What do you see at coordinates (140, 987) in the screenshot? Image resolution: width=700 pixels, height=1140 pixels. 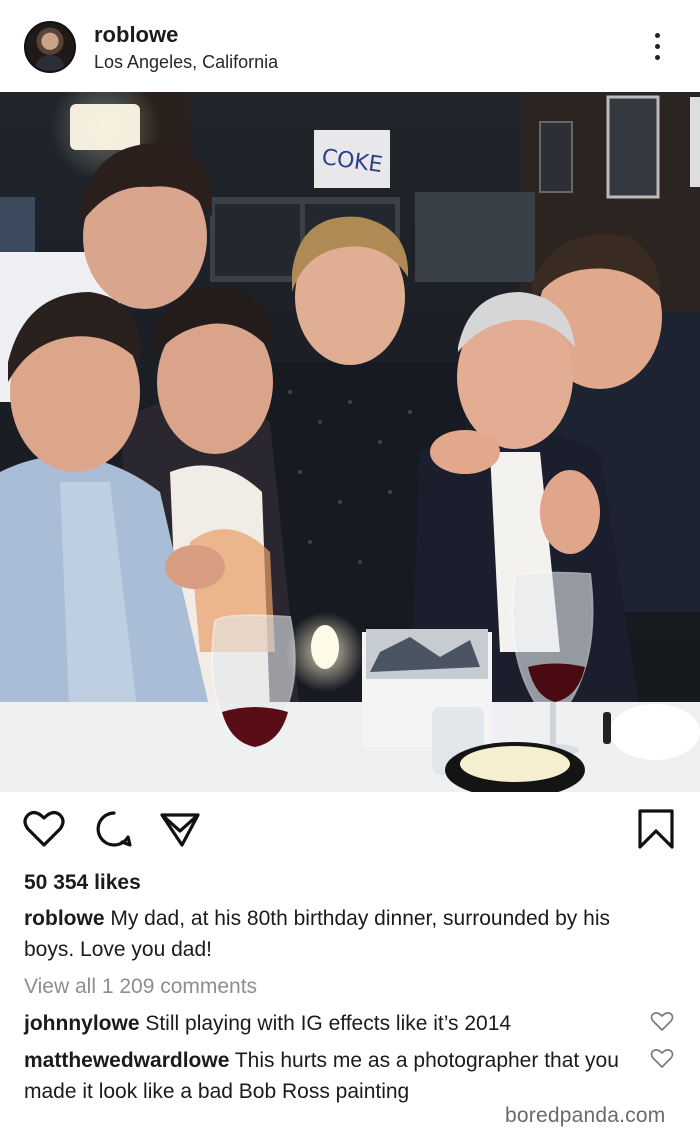 I see `view-all-comments-link: View all 1 209 comments` at bounding box center [140, 987].